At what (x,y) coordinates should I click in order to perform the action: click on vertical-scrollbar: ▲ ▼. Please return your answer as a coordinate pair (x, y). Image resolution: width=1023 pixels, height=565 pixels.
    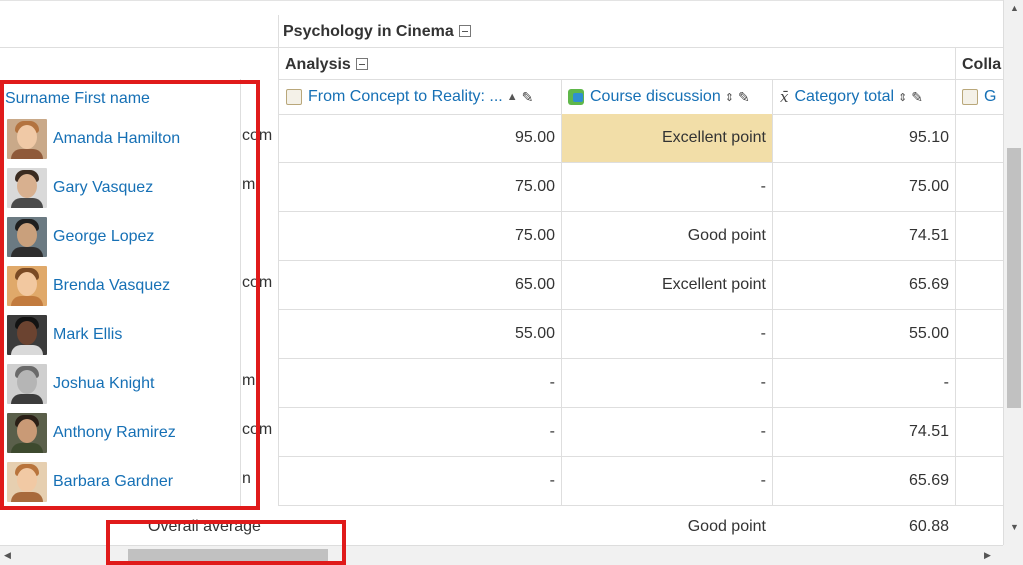
    Looking at the image, I should click on (1013, 272).